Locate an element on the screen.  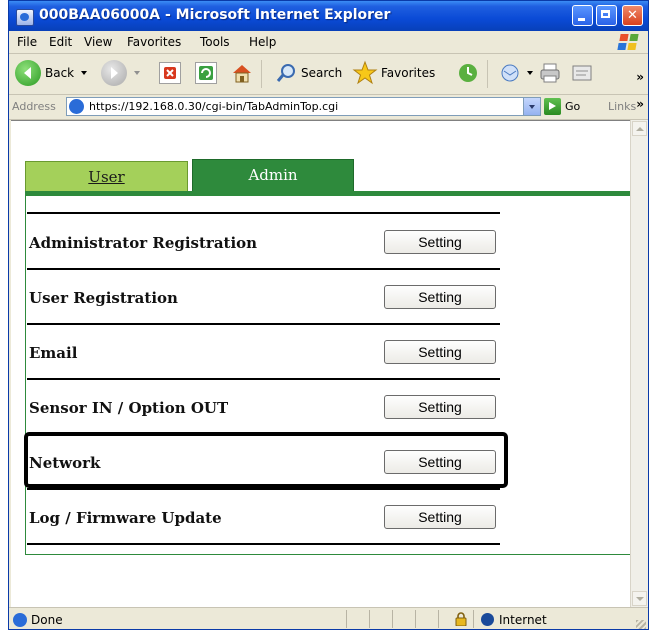
stop-icon is located at coordinates (170, 73).